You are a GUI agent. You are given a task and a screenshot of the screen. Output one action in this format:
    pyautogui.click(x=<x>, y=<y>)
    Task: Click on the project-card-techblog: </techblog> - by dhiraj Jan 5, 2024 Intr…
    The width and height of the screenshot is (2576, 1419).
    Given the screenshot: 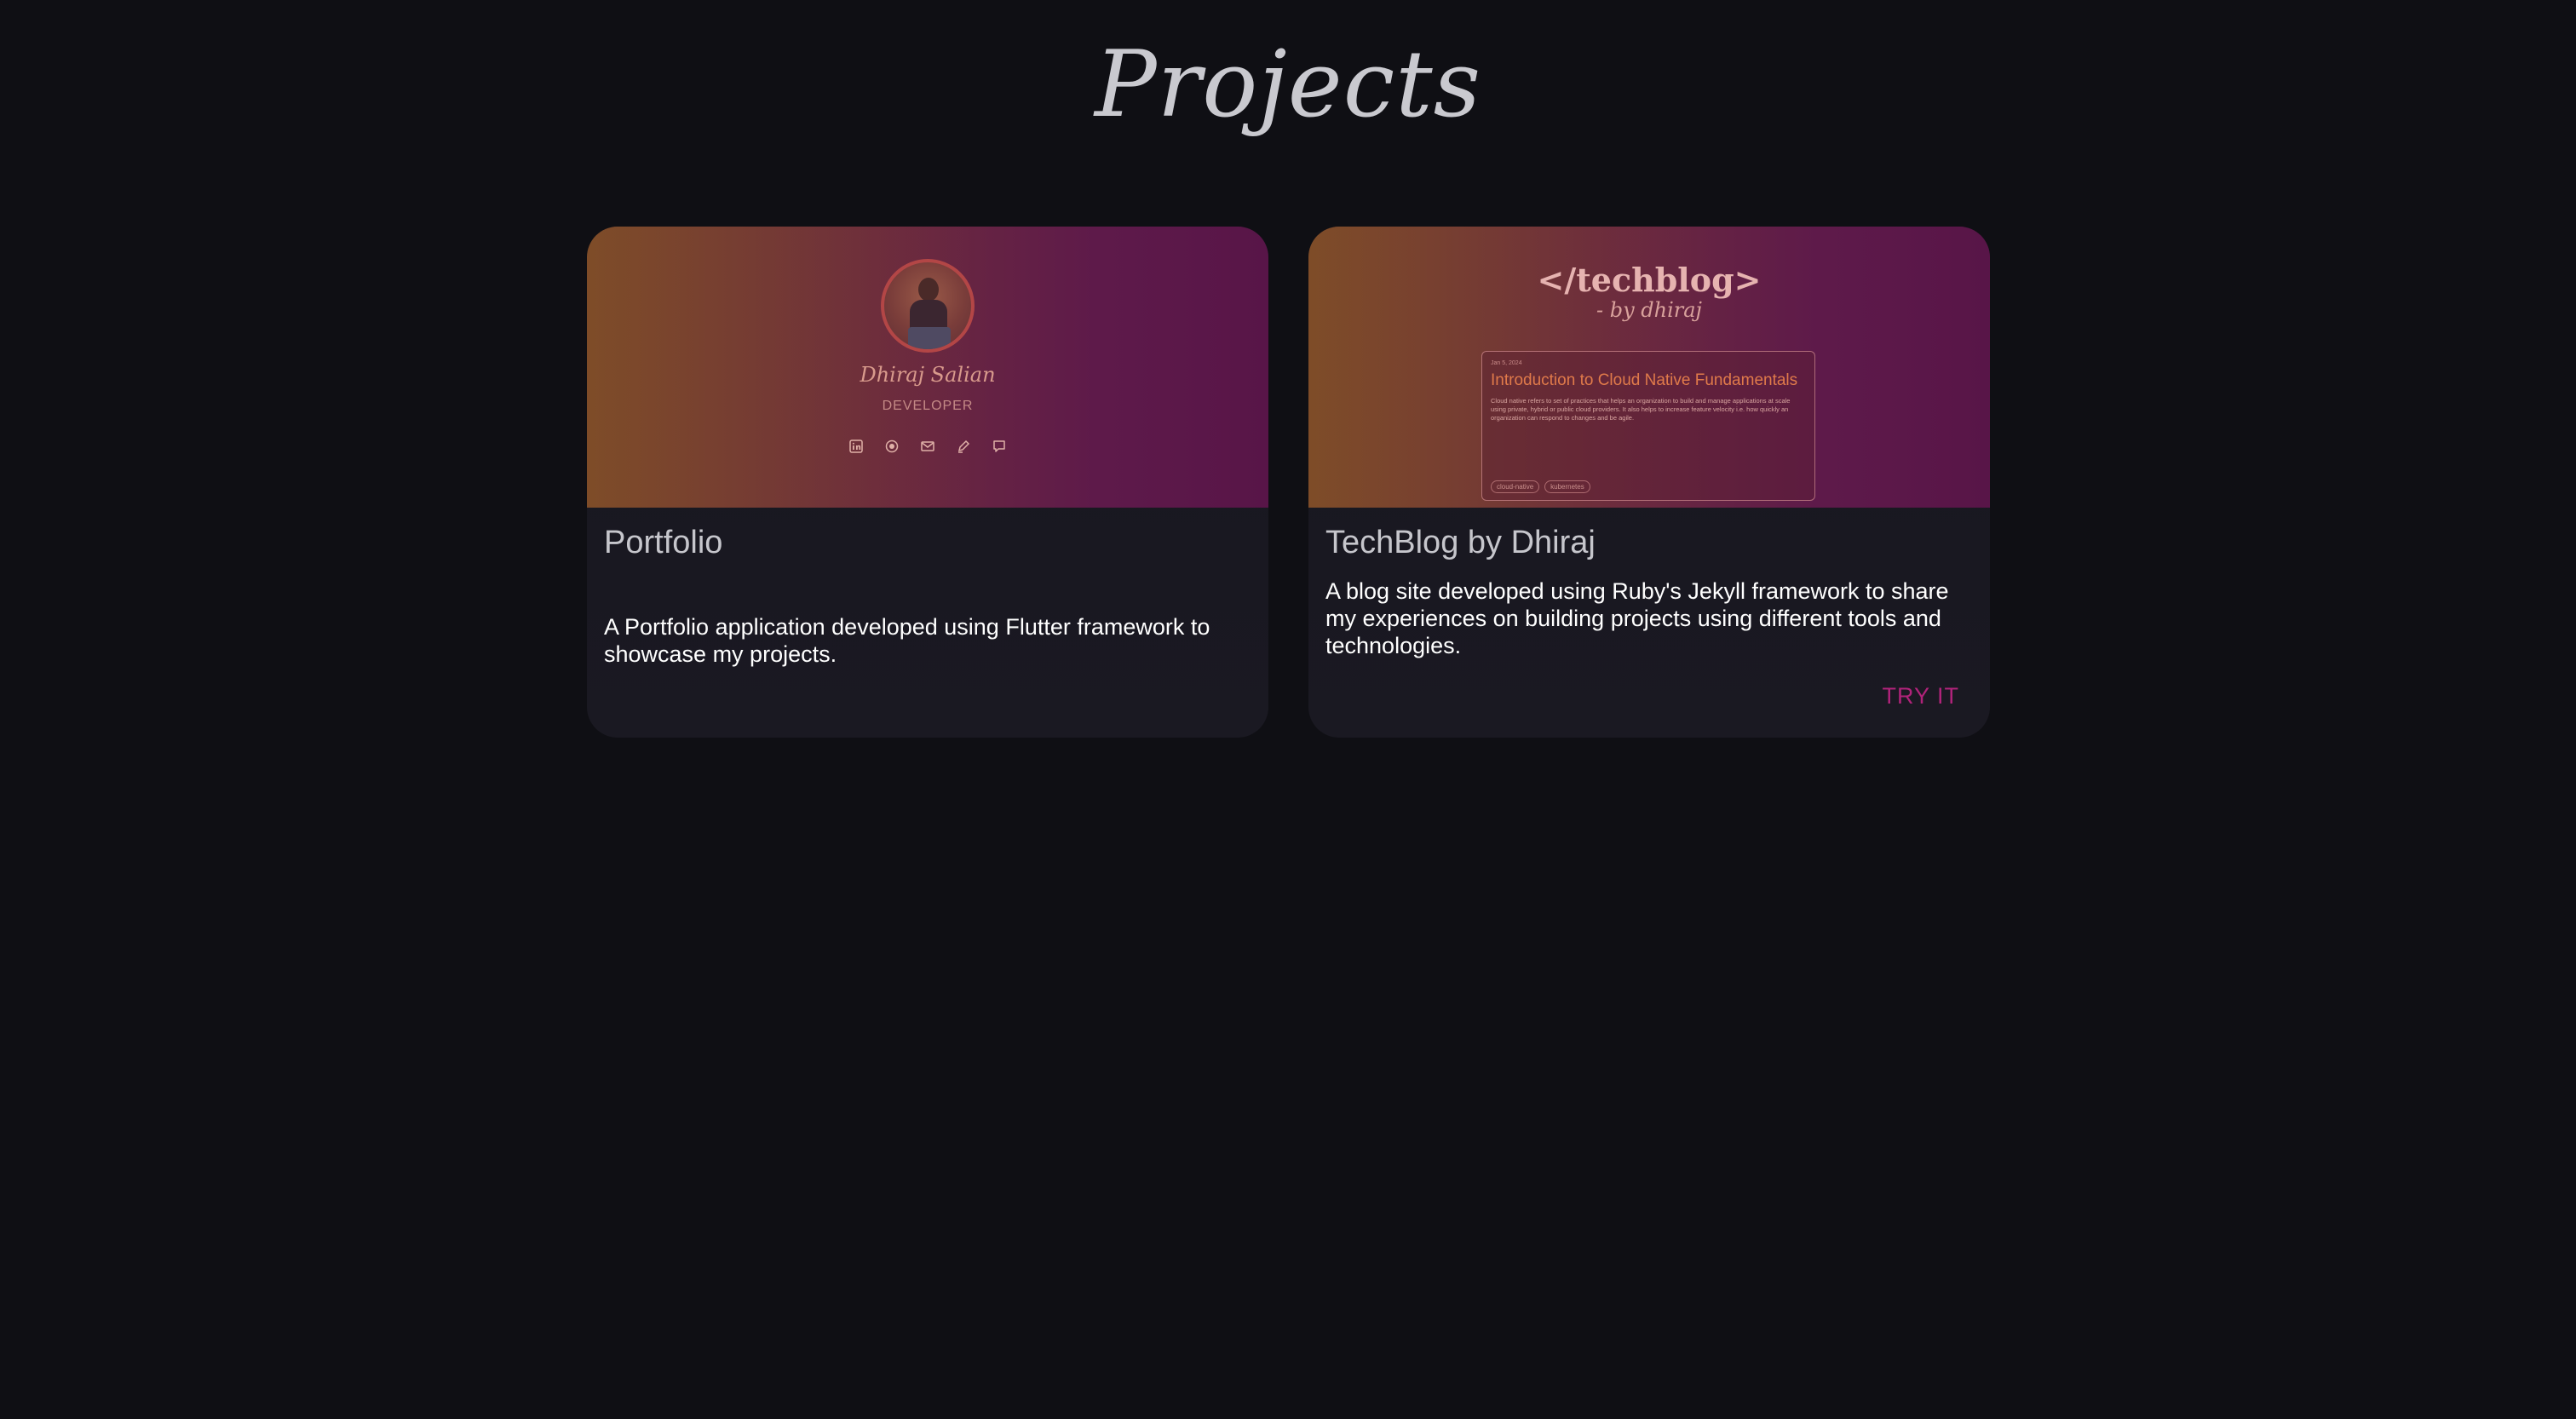 What is the action you would take?
    pyautogui.click(x=1649, y=483)
    